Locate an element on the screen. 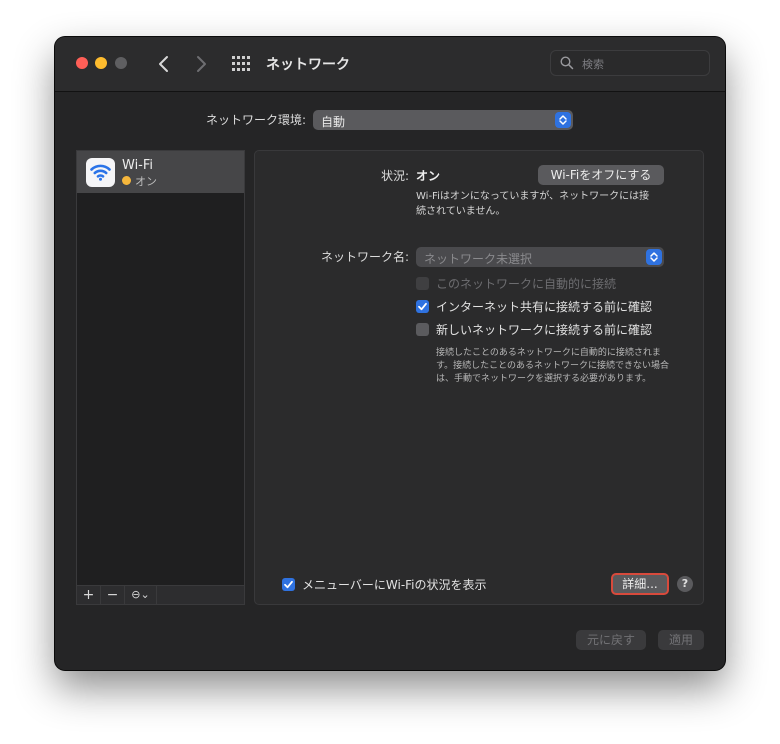 The image size is (780, 744). location-value: 自動 is located at coordinates (333, 122).